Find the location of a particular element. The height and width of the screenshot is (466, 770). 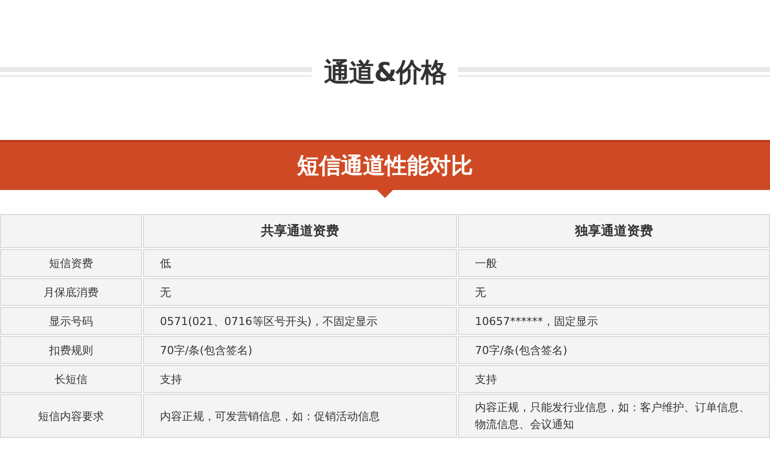

table-cell: 低 is located at coordinates (300, 263).